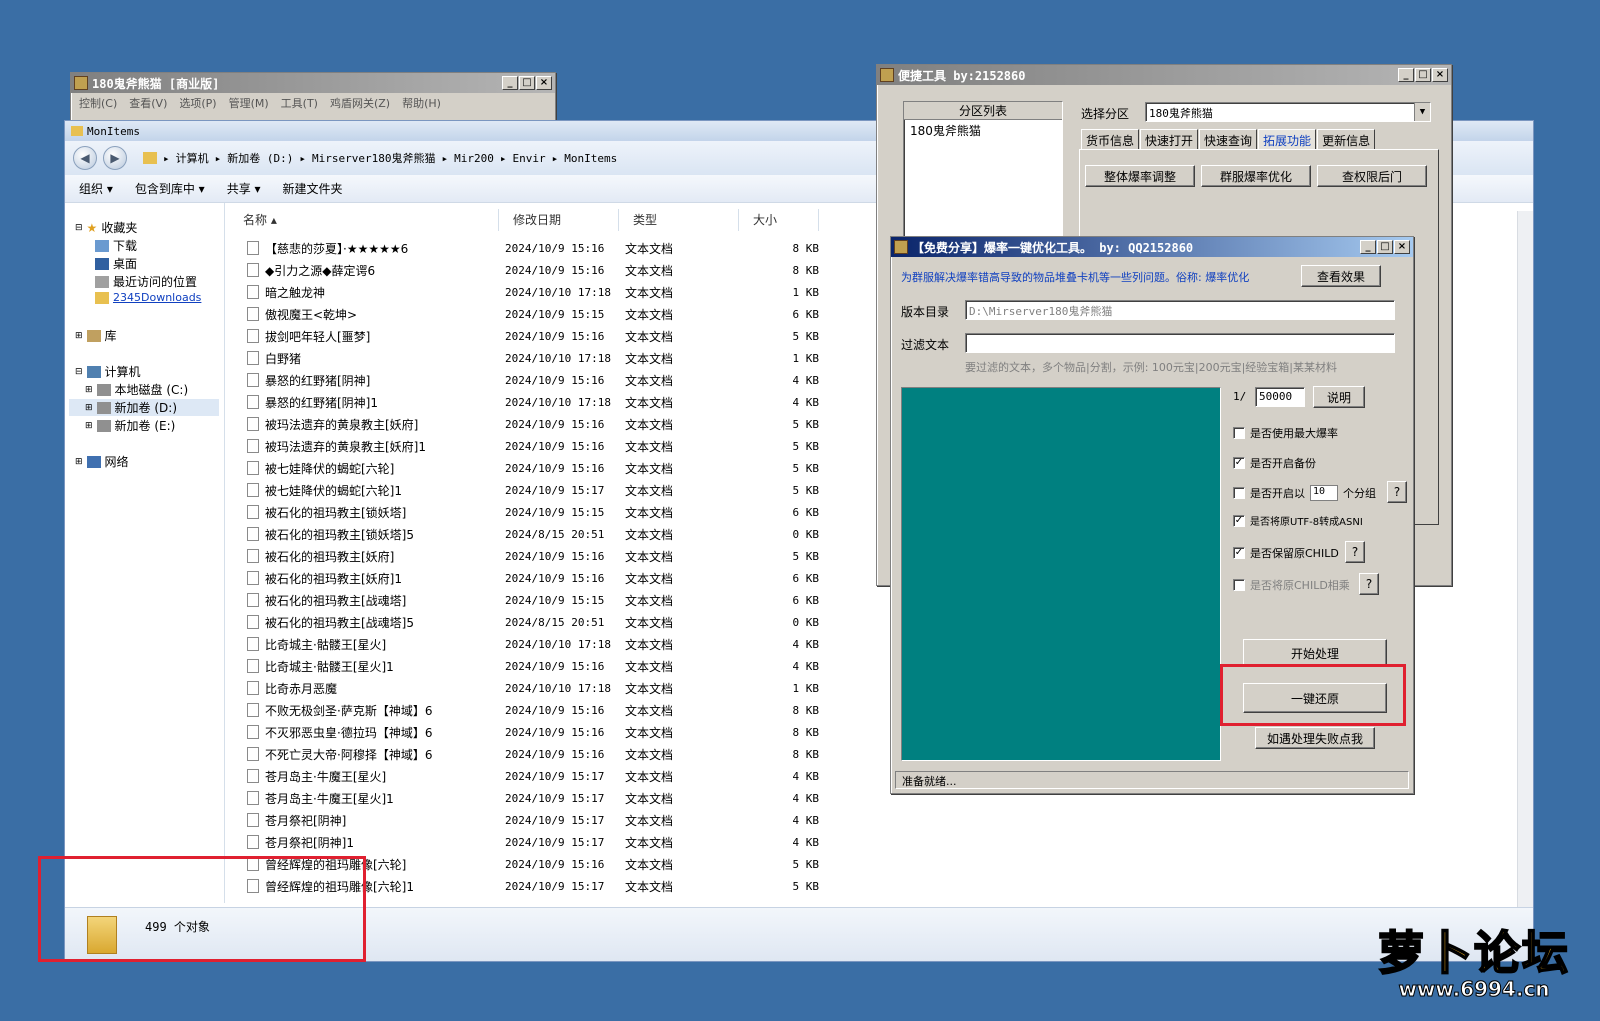  What do you see at coordinates (106, 227) in the screenshot?
I see `nav-favorites: ⊟ ★ 收藏夹` at bounding box center [106, 227].